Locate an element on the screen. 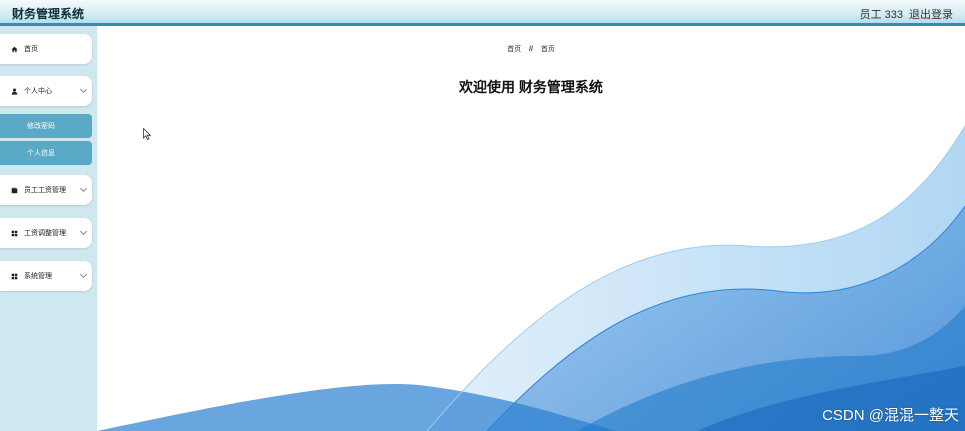  wallet-icon is located at coordinates (14, 190).